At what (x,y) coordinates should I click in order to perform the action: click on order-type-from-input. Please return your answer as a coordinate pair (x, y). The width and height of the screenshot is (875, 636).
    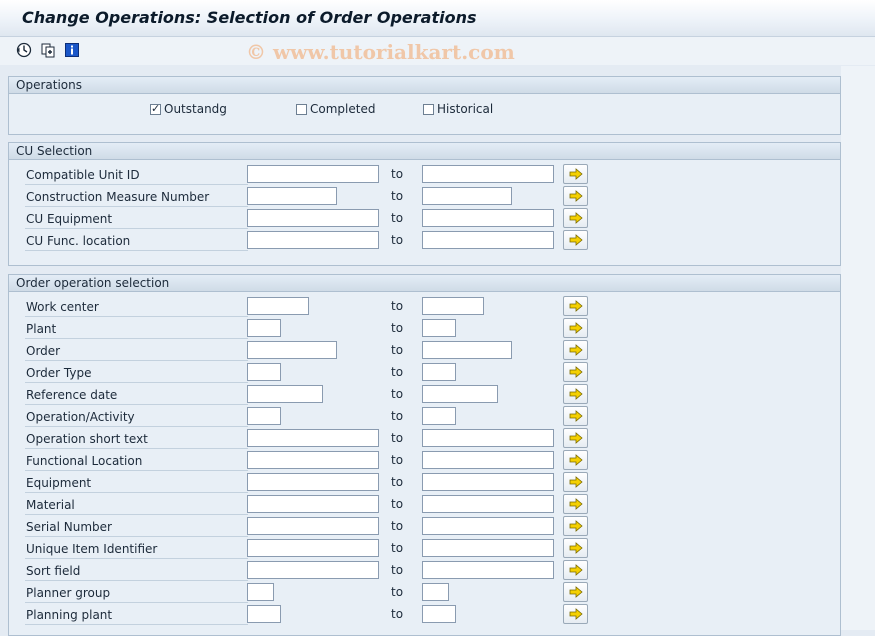
    Looking at the image, I should click on (264, 372).